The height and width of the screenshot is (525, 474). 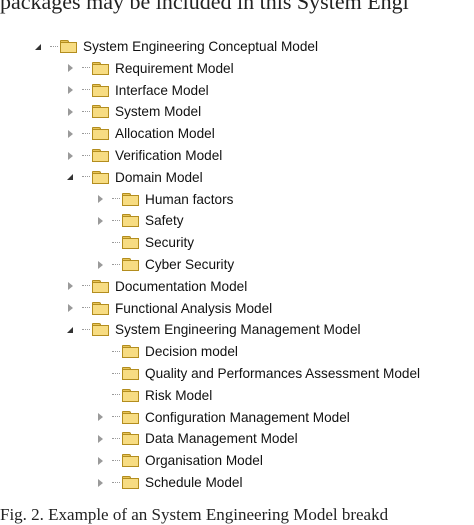 What do you see at coordinates (162, 90) in the screenshot?
I see `tree-node-label: Interface Model` at bounding box center [162, 90].